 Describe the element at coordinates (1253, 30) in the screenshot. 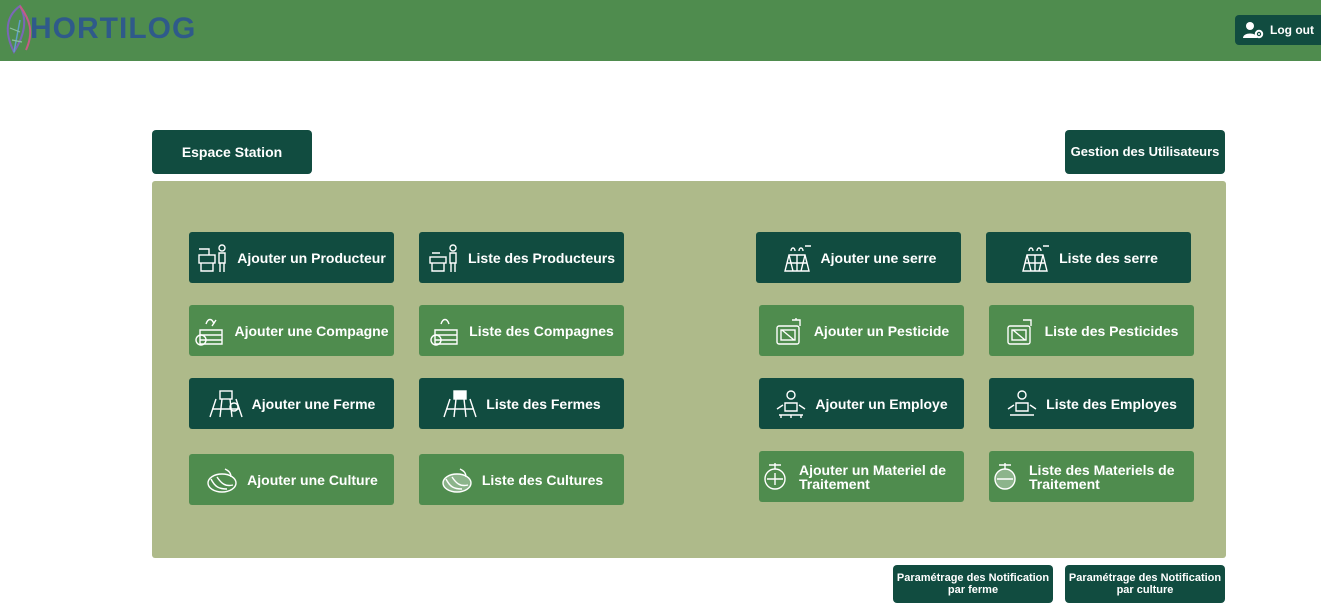

I see `user-settings-icon` at that location.